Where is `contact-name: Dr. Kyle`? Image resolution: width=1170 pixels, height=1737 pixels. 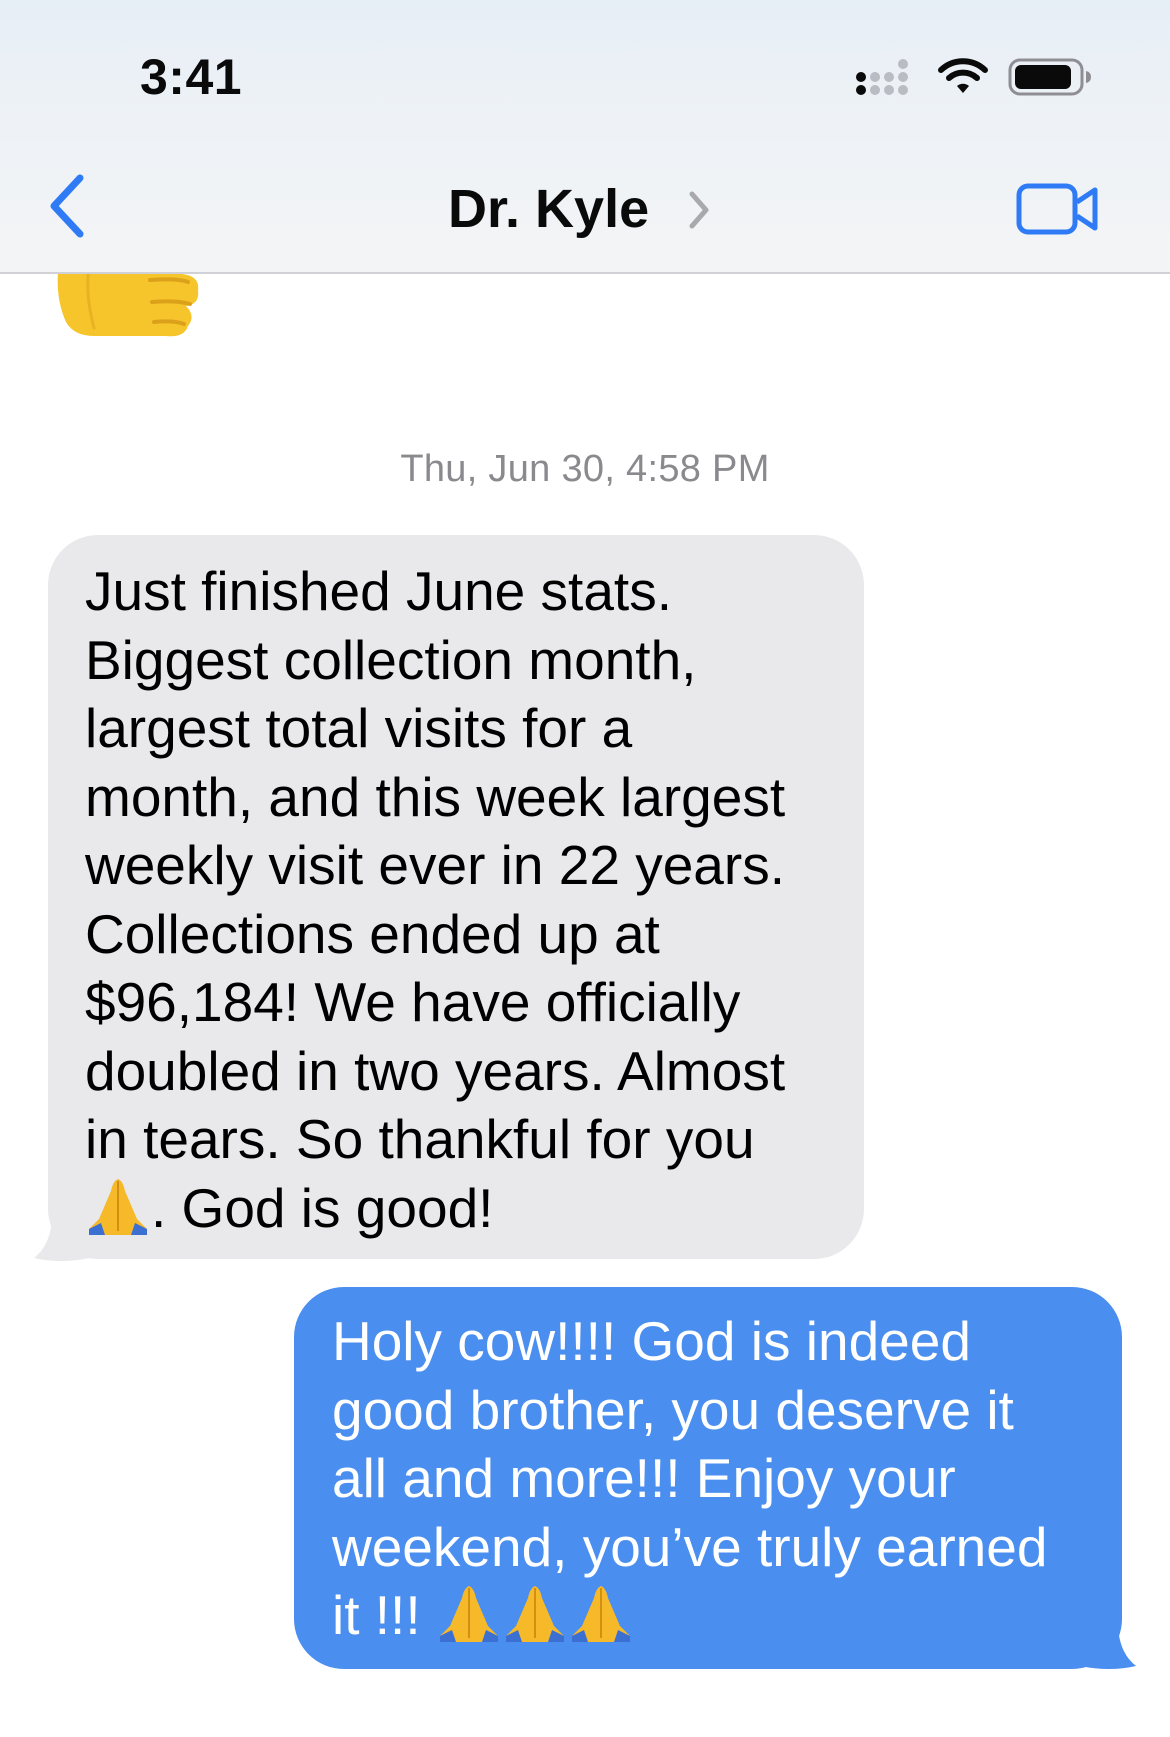
contact-name: Dr. Kyle is located at coordinates (548, 209).